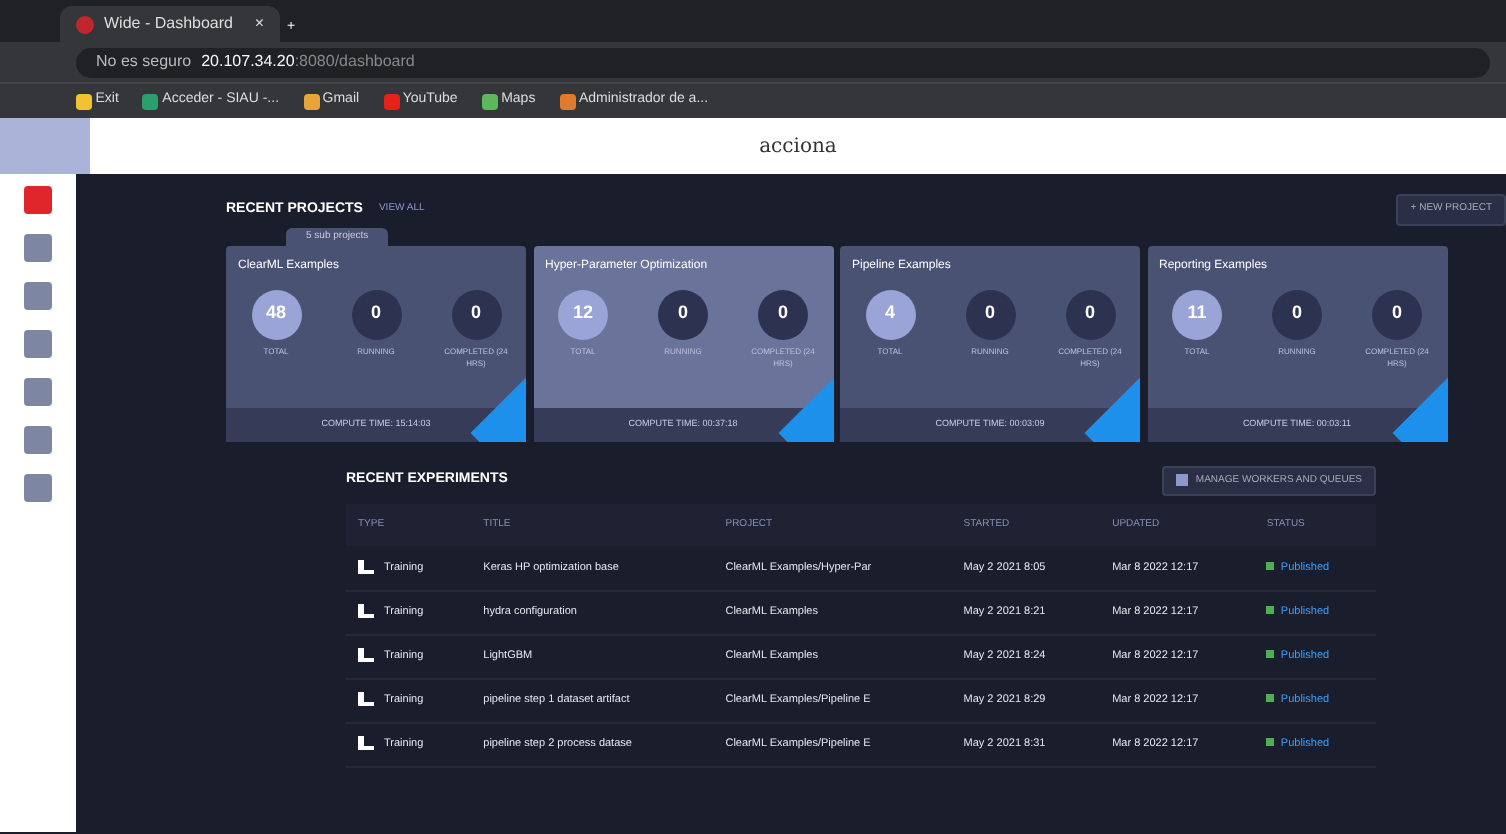 This screenshot has width=1506, height=834. What do you see at coordinates (583, 314) in the screenshot?
I see `count-circle: 12` at bounding box center [583, 314].